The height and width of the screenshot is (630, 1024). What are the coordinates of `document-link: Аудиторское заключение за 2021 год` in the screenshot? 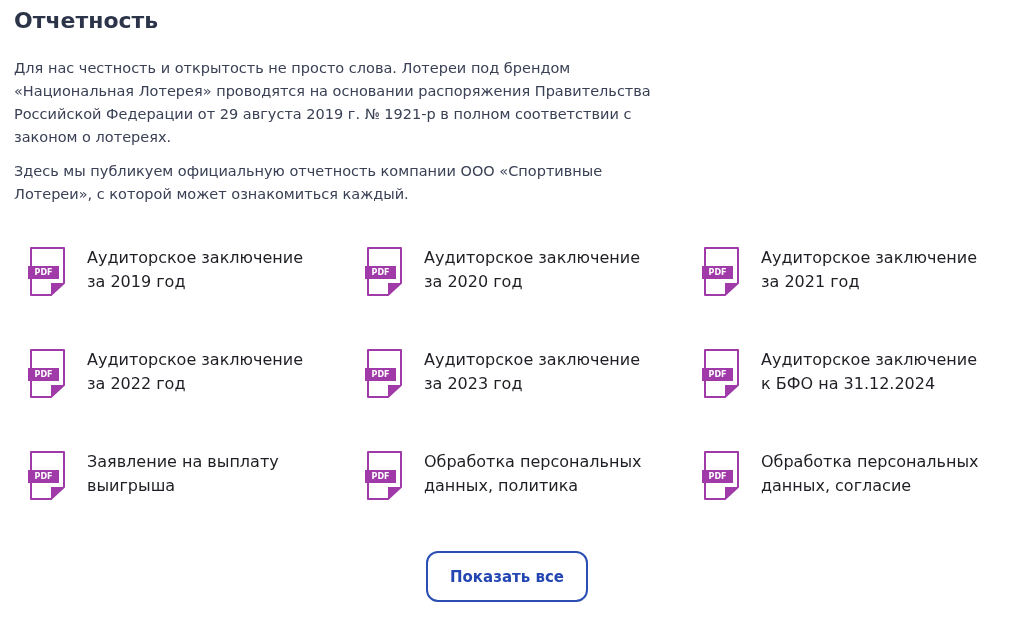 It's located at (869, 269).